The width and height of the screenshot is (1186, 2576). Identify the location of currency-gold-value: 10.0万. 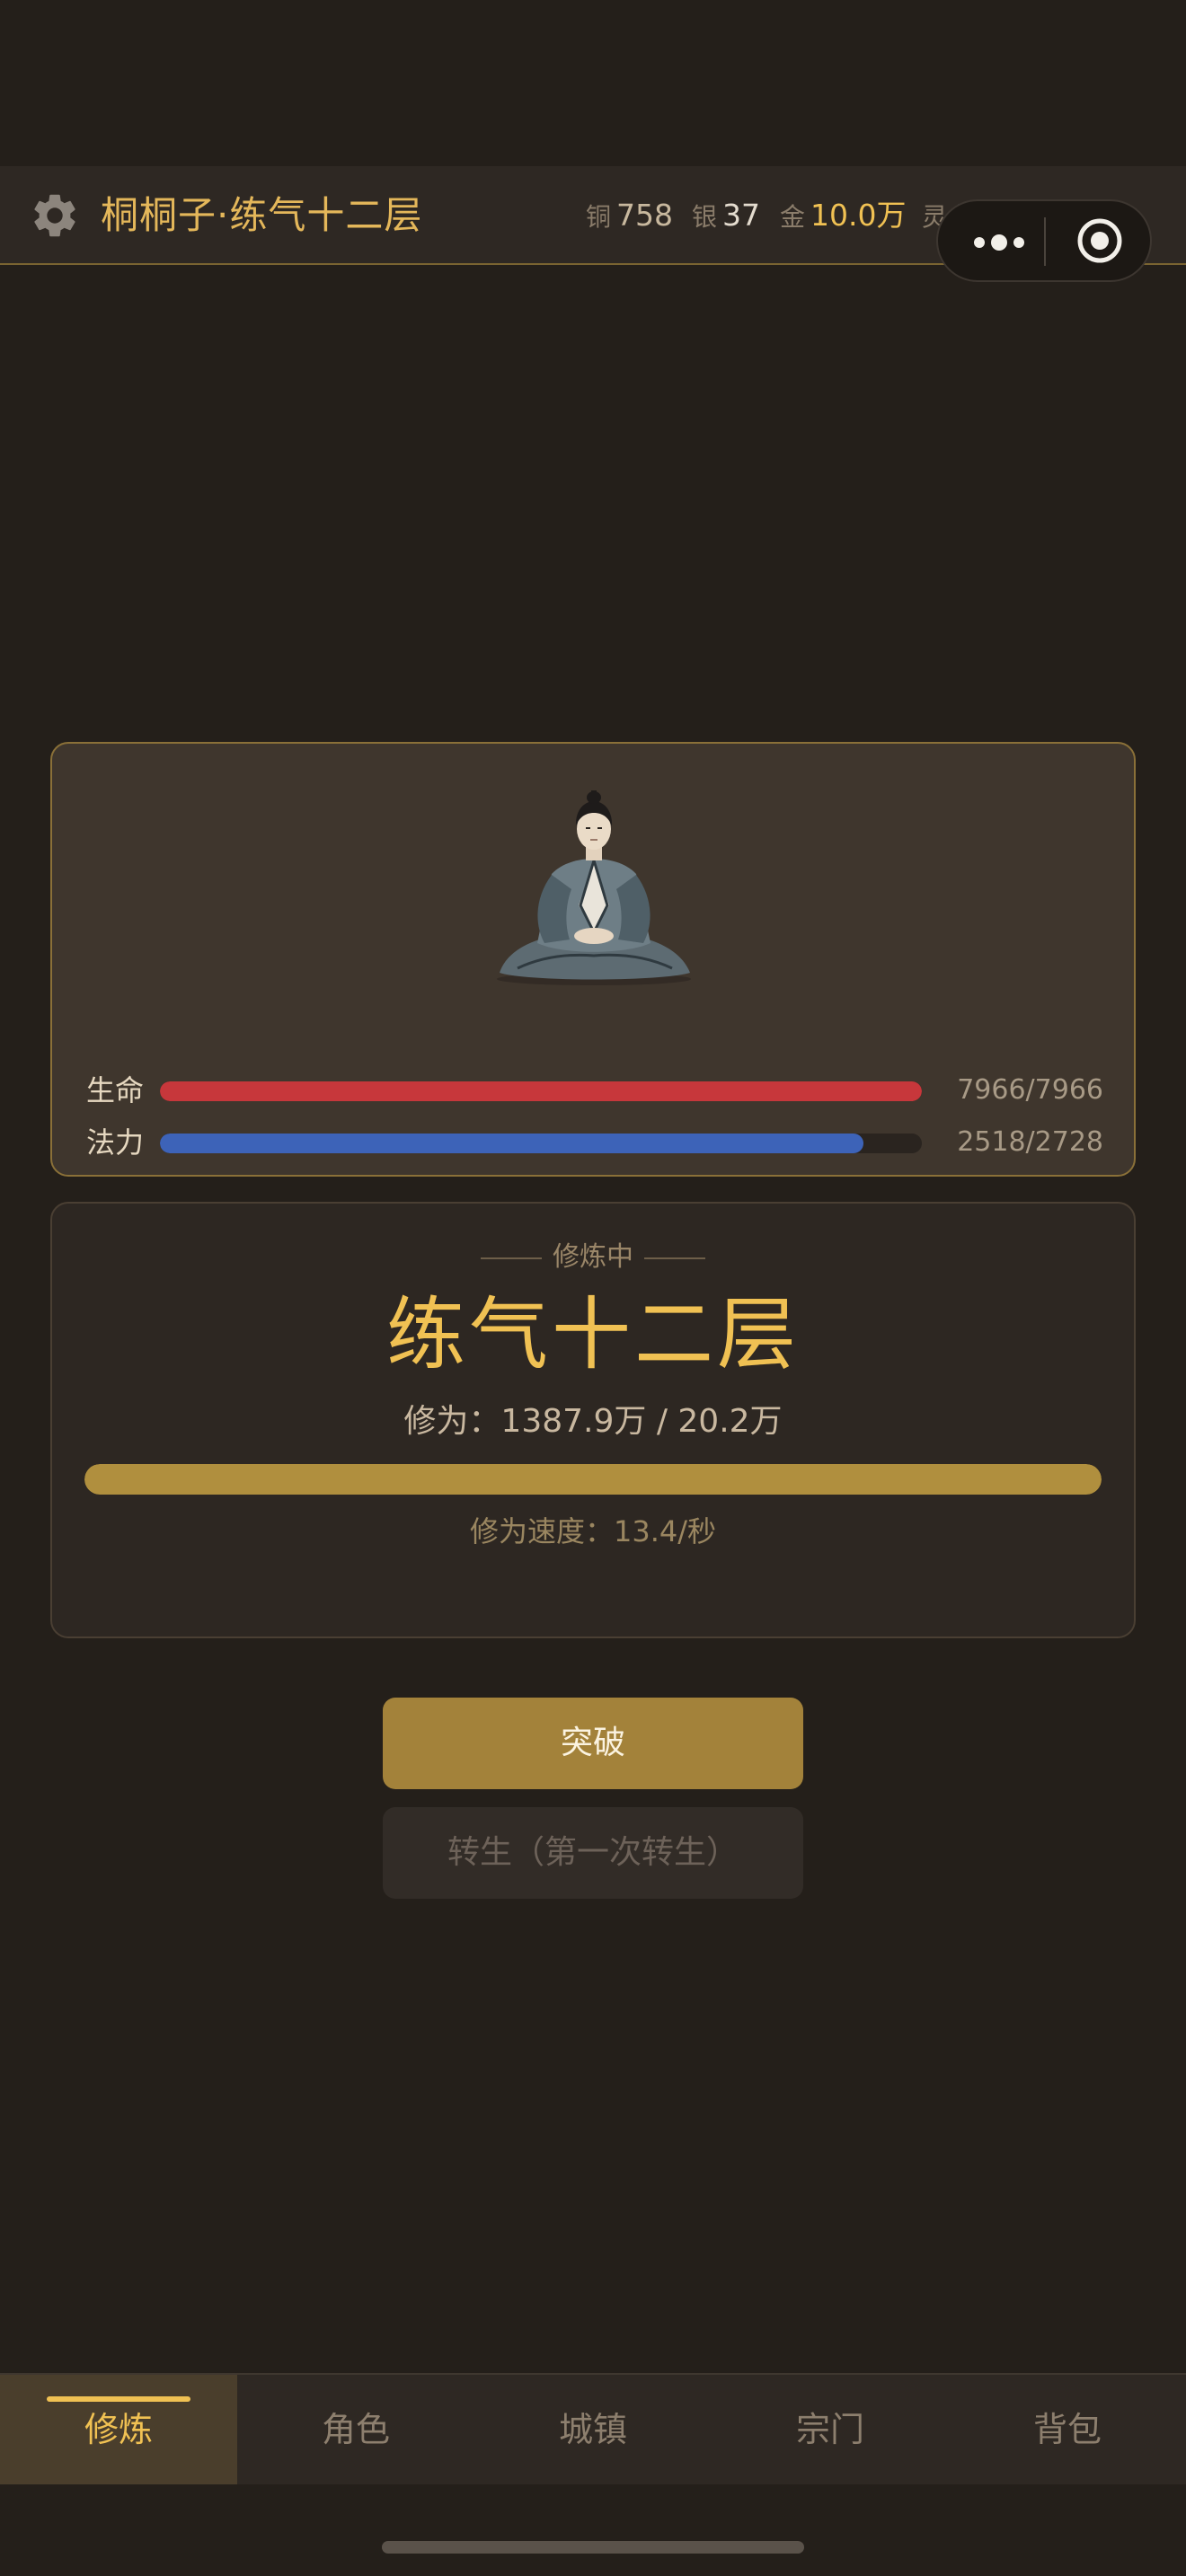
(858, 215).